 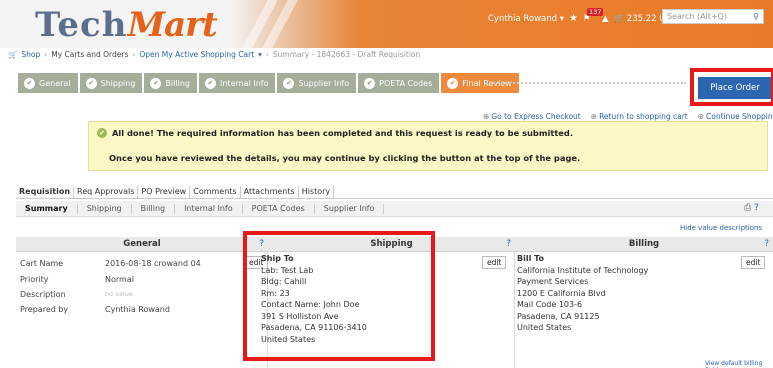 I want to click on print-icon: ⎙ ?, so click(x=751, y=208).